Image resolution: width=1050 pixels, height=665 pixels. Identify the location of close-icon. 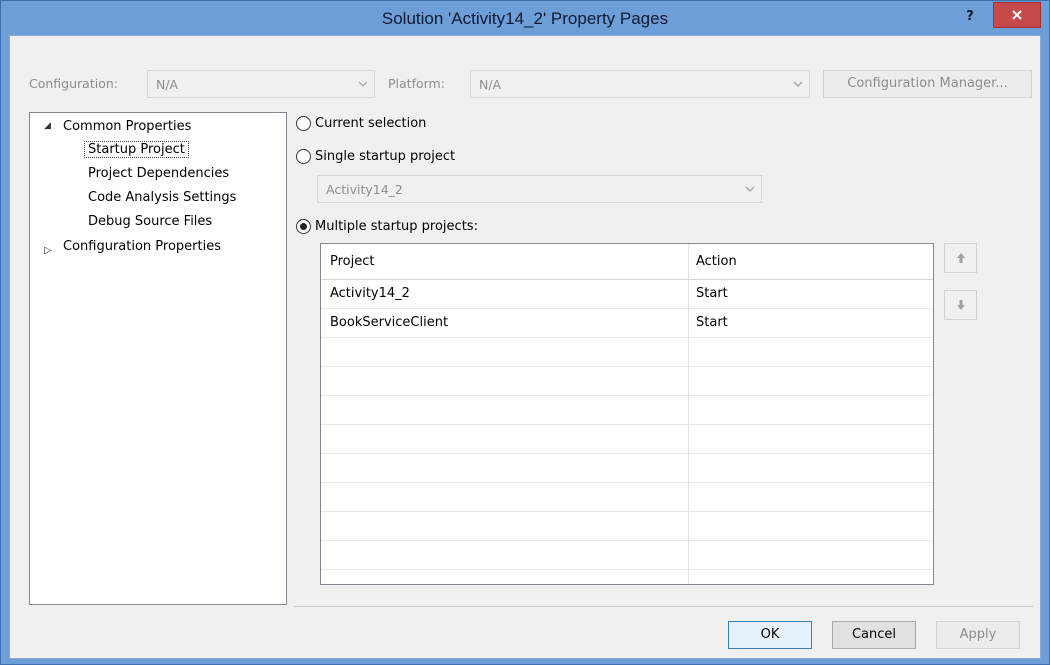
(1017, 15).